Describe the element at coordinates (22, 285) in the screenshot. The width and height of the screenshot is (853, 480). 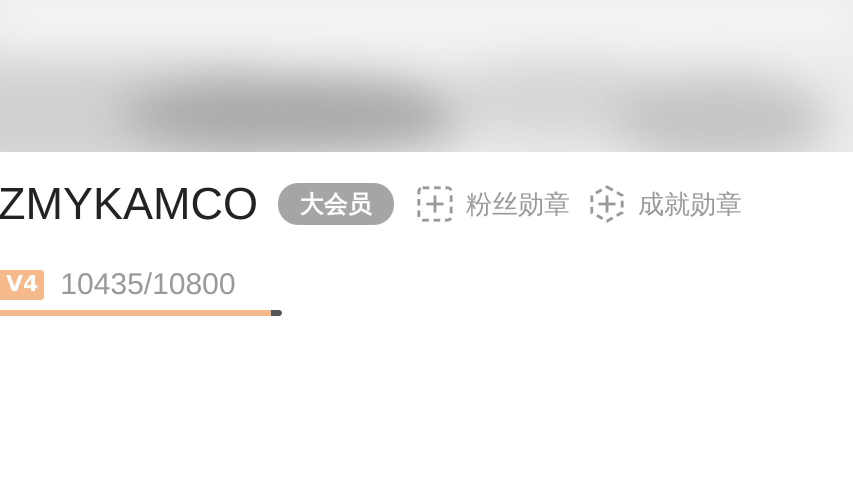
I see `level-badge: V4` at that location.